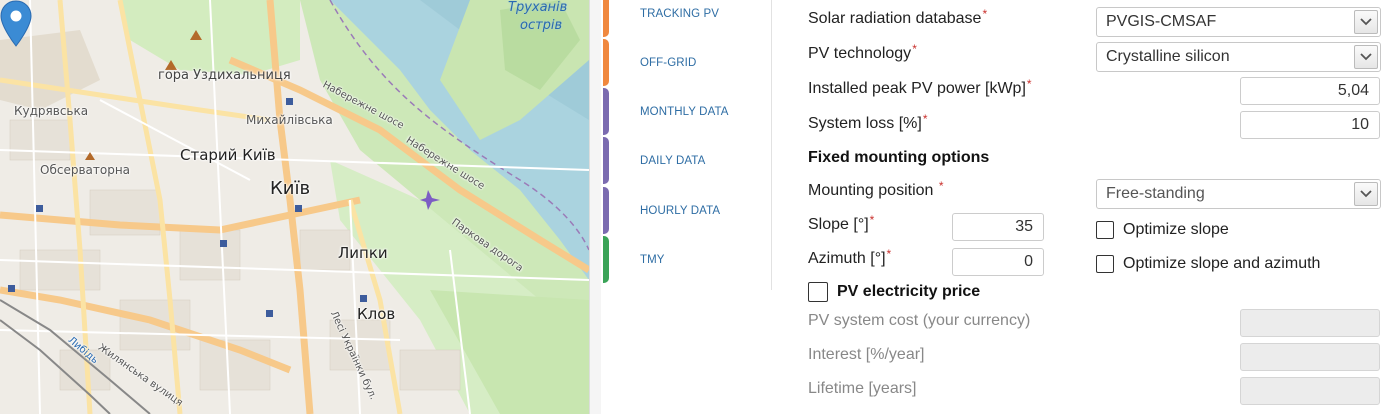 The height and width of the screenshot is (414, 1381). Describe the element at coordinates (1310, 357) in the screenshot. I see `interest-input` at that location.